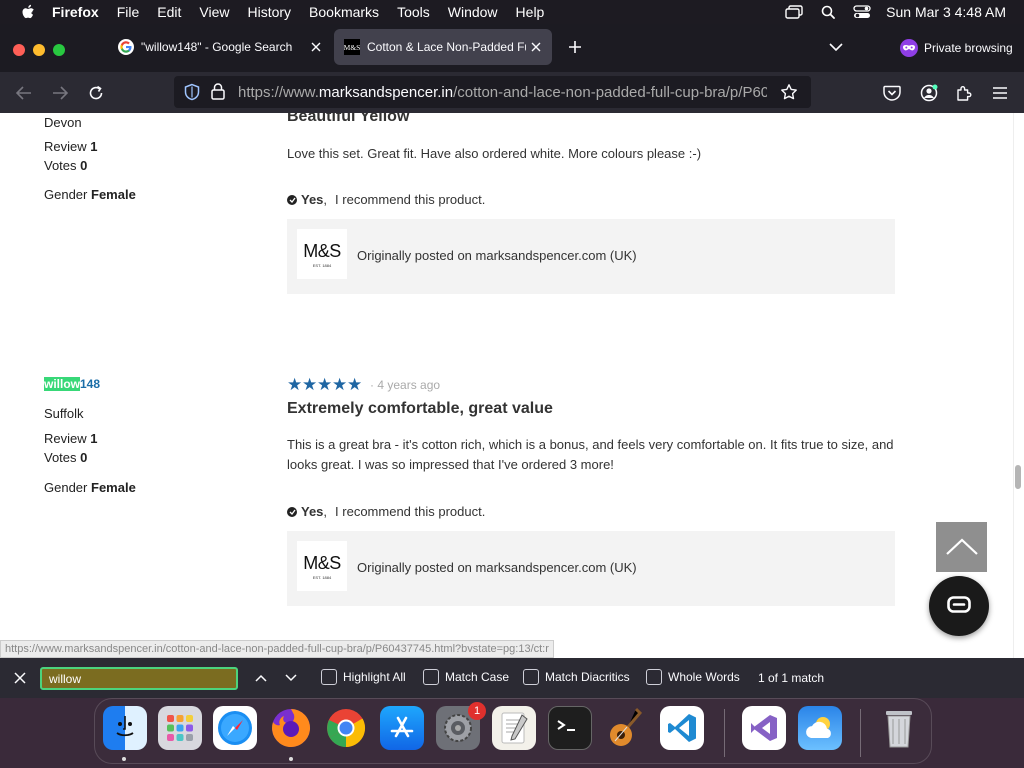  Describe the element at coordinates (575, 47) in the screenshot. I see `new-tab-plus-icon` at that location.